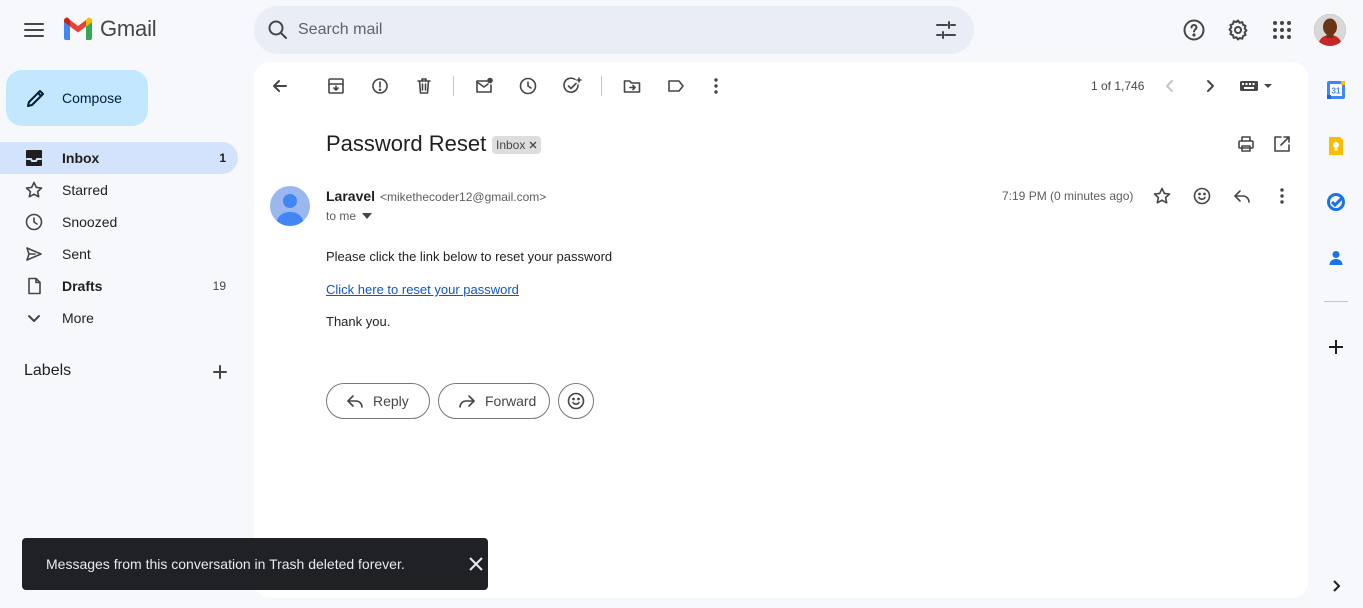 The image size is (1363, 608). I want to click on search-icon, so click(278, 30).